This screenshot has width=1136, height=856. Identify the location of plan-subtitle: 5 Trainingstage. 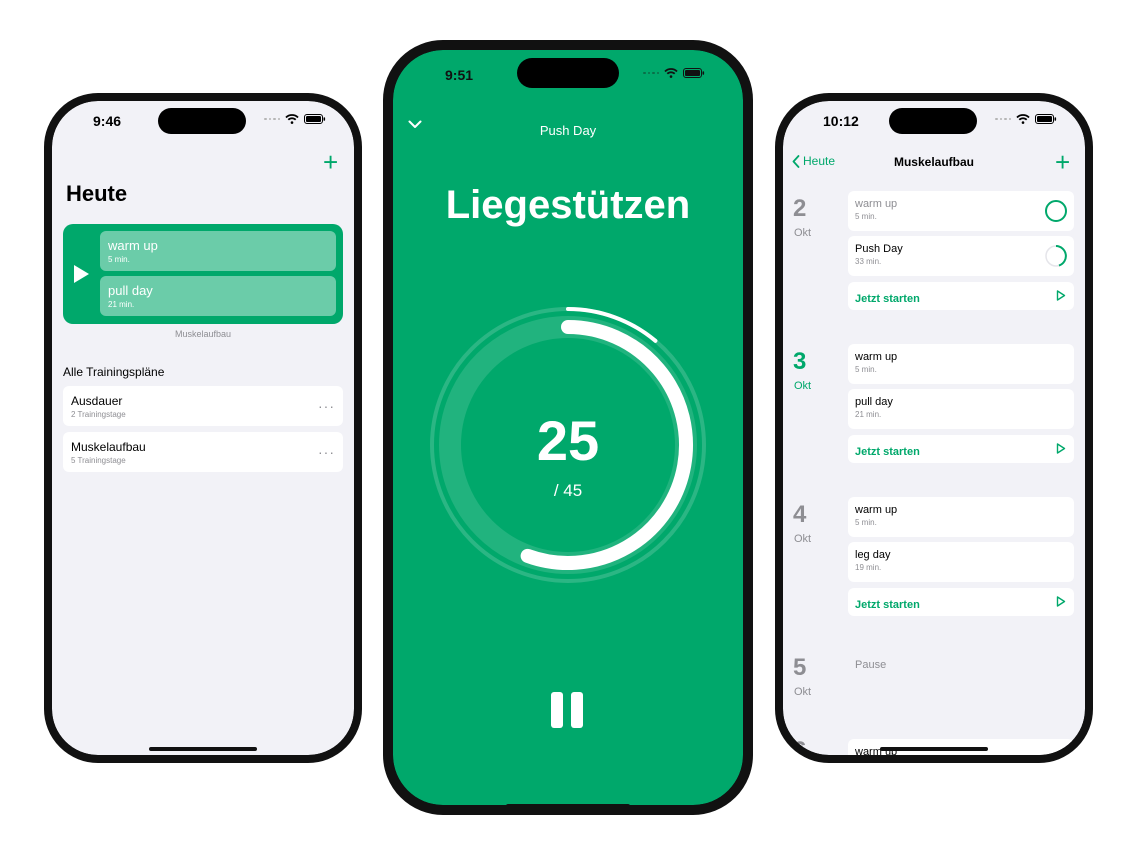
(98, 460).